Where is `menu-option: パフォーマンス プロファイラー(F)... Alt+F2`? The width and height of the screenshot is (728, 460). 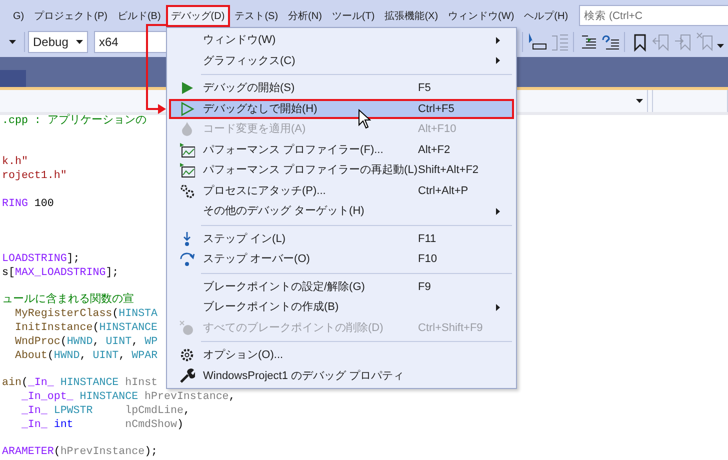
menu-option: パフォーマンス プロファイラー(F)... Alt+F2 is located at coordinates (341, 150).